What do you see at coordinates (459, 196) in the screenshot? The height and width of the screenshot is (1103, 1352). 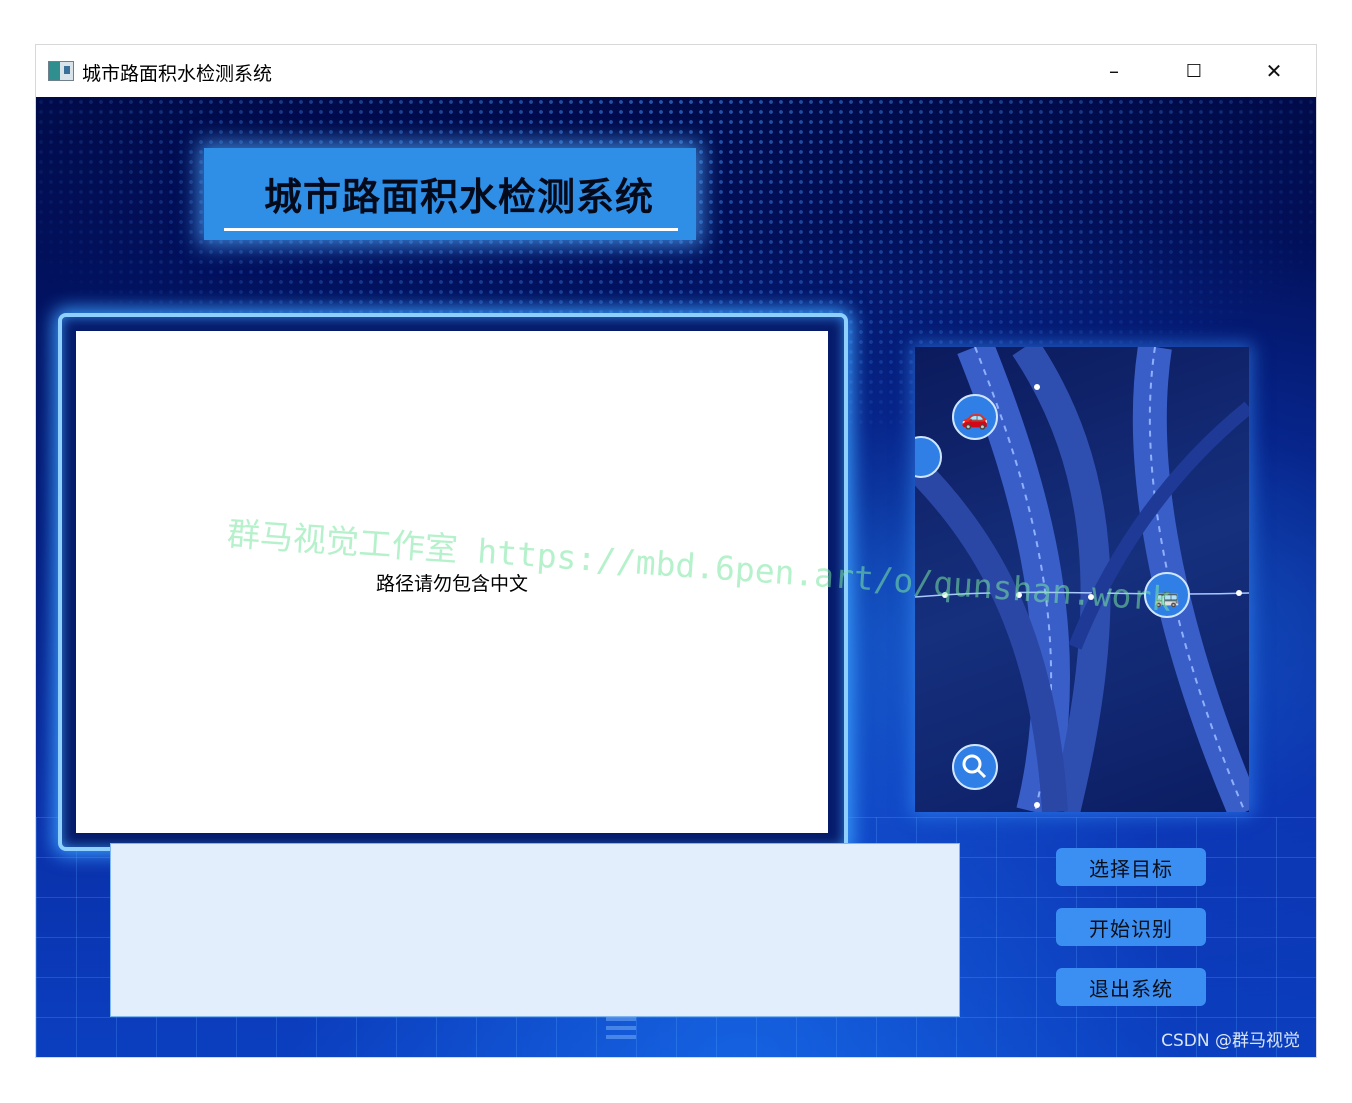 I see `page-title: 城市路面积水检测系统` at bounding box center [459, 196].